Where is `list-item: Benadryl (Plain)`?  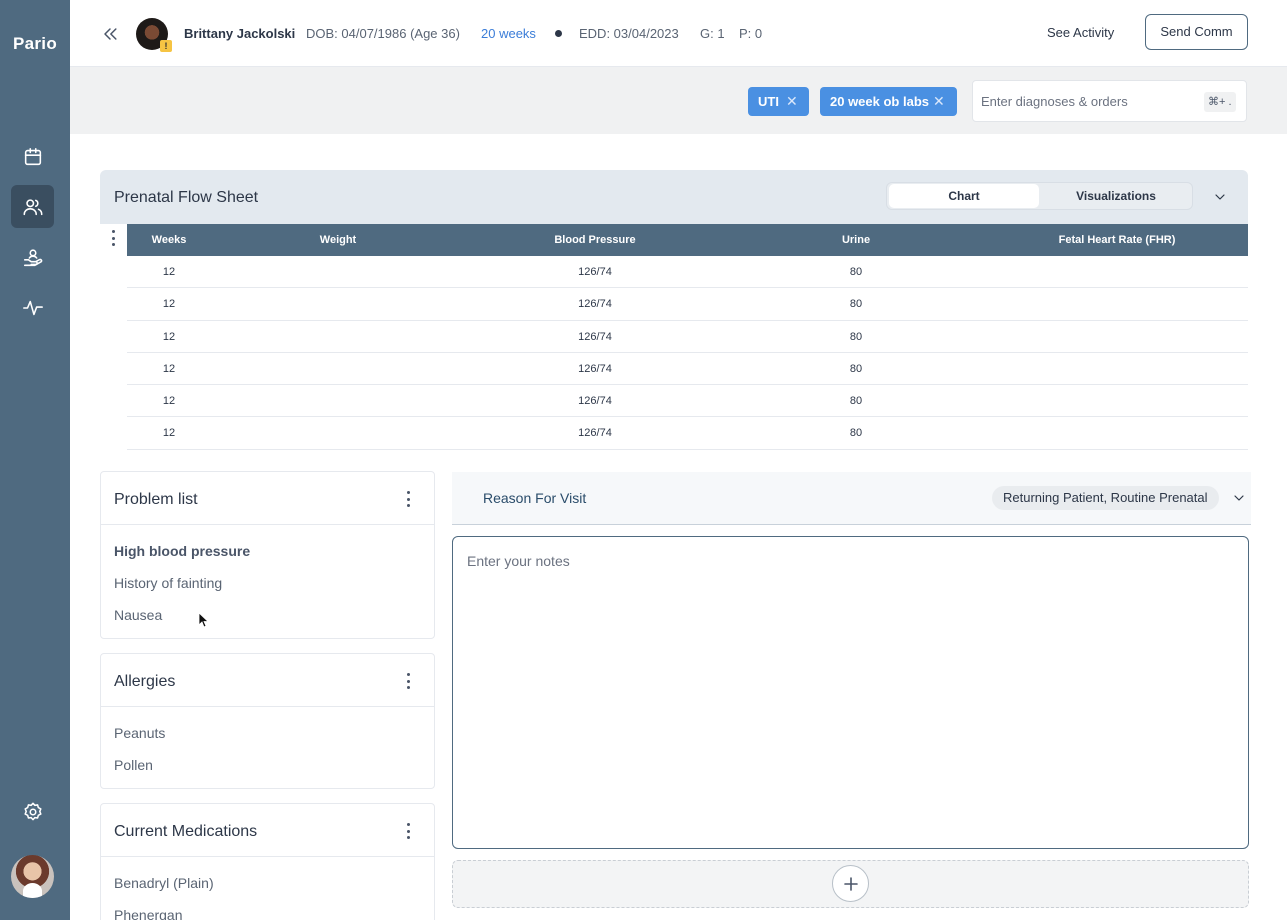 list-item: Benadryl (Plain) is located at coordinates (164, 883).